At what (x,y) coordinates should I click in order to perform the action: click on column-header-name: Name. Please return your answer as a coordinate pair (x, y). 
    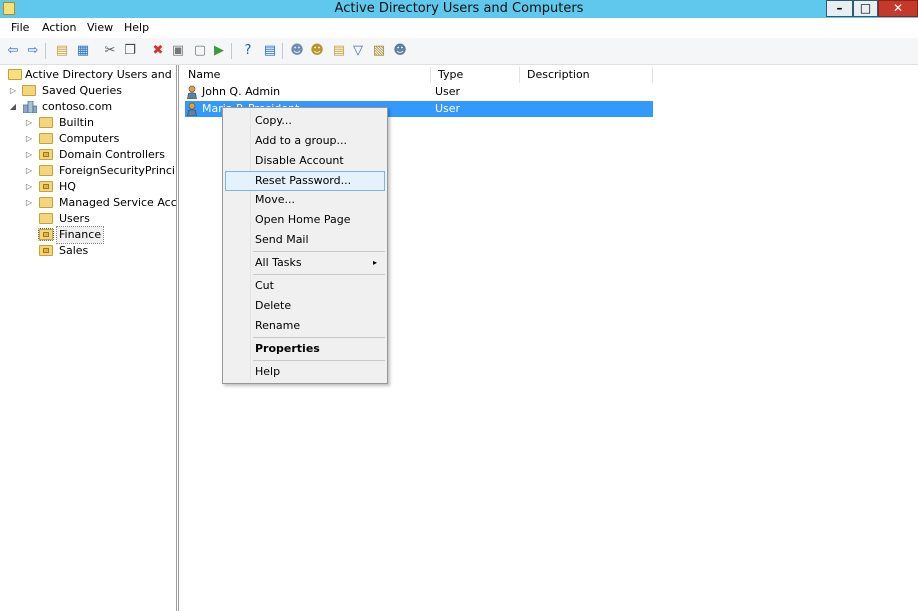
    Looking at the image, I should click on (306, 75).